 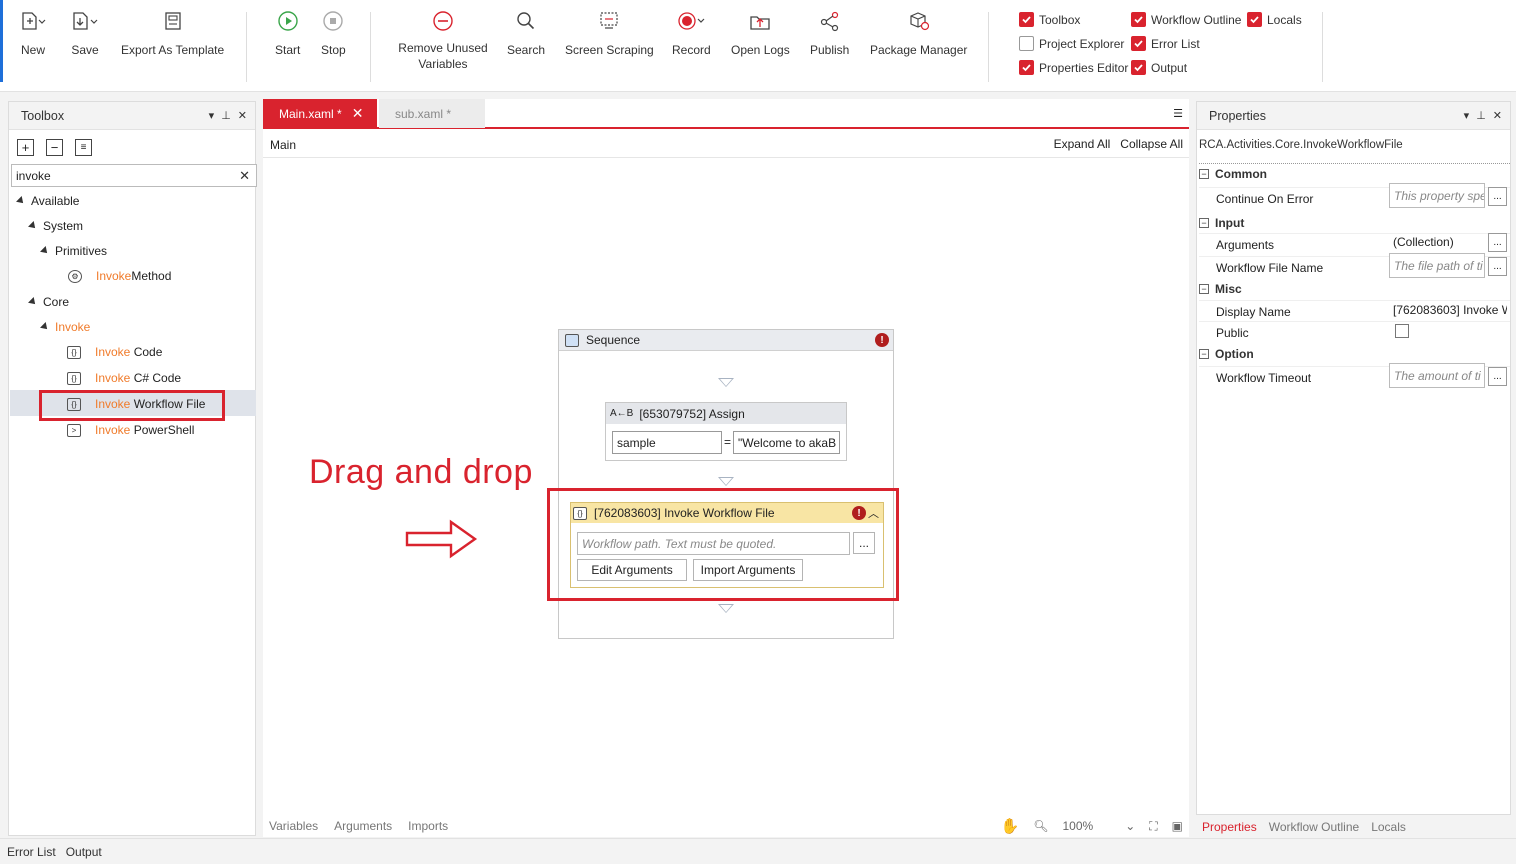 What do you see at coordinates (1165, 43) in the screenshot?
I see `toggle-error-list: Error List` at bounding box center [1165, 43].